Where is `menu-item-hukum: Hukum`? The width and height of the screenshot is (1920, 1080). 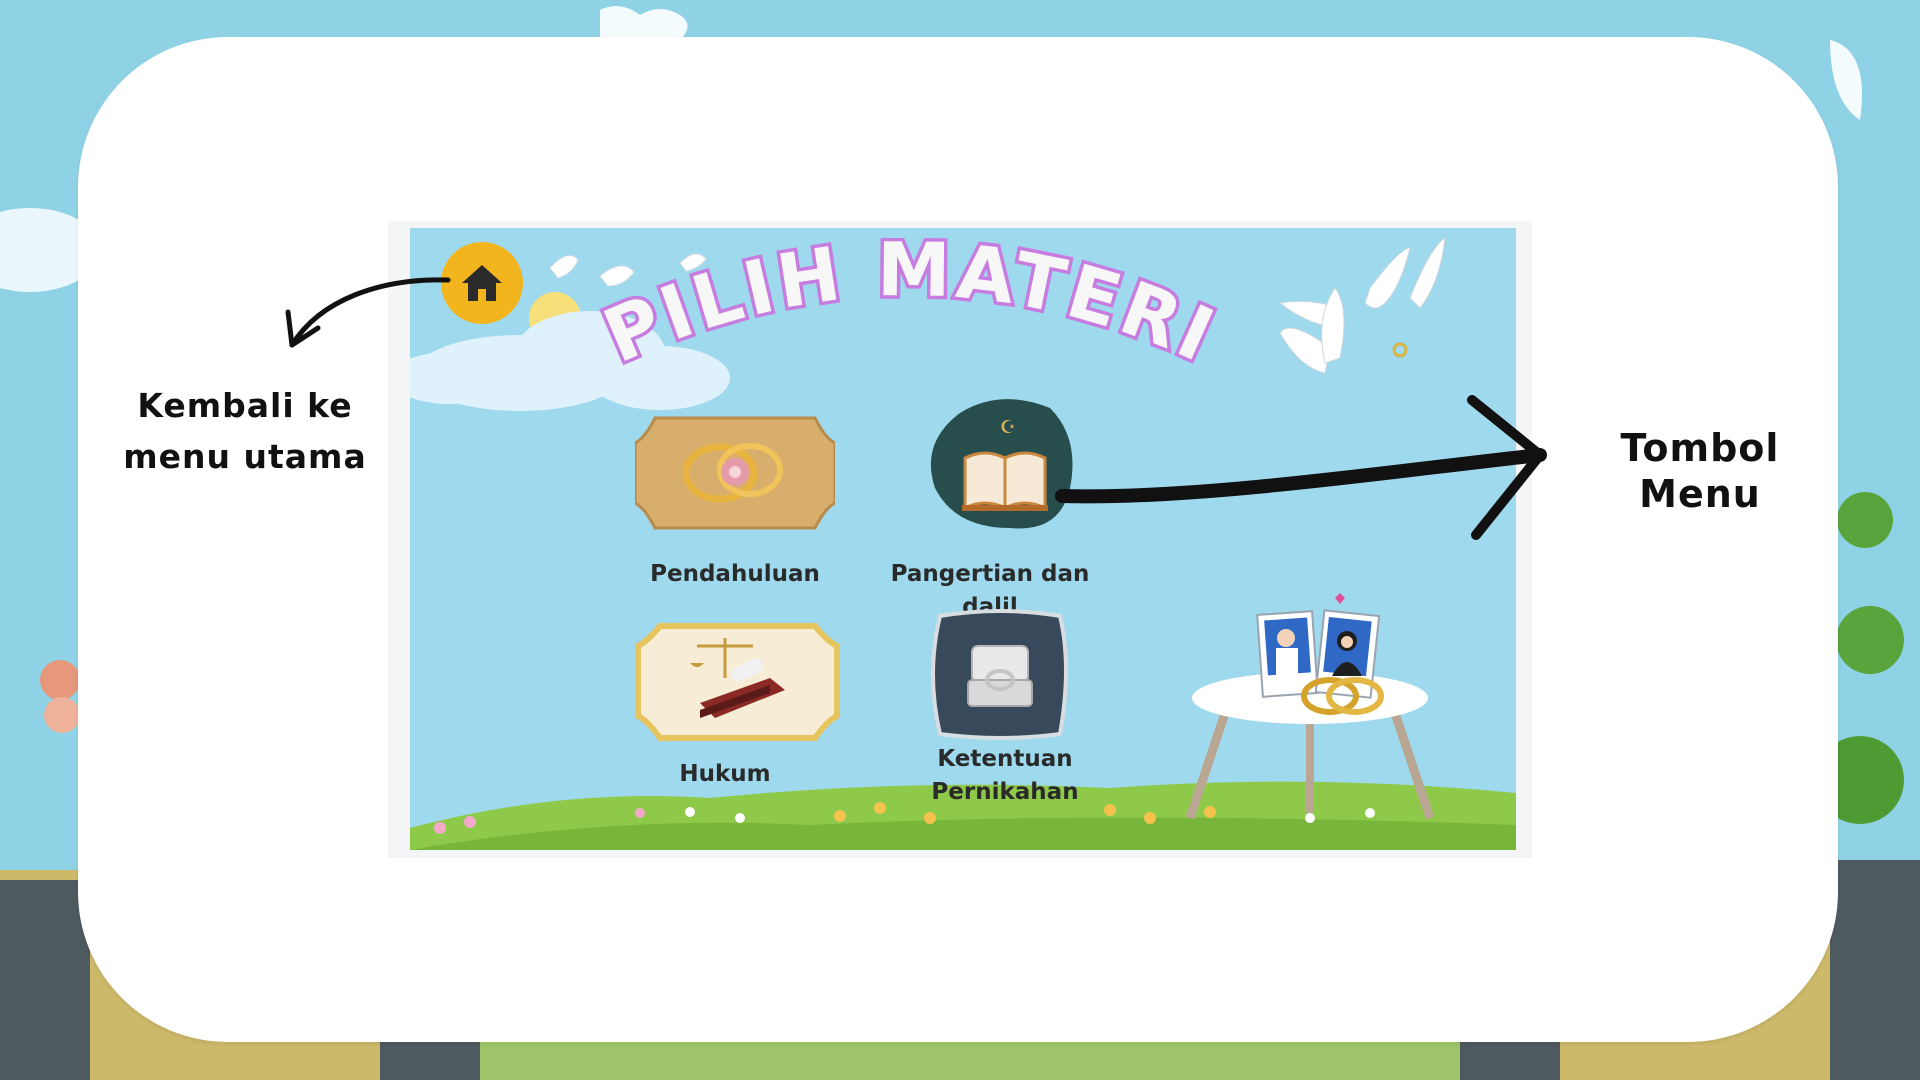 menu-item-hukum: Hukum is located at coordinates (740, 708).